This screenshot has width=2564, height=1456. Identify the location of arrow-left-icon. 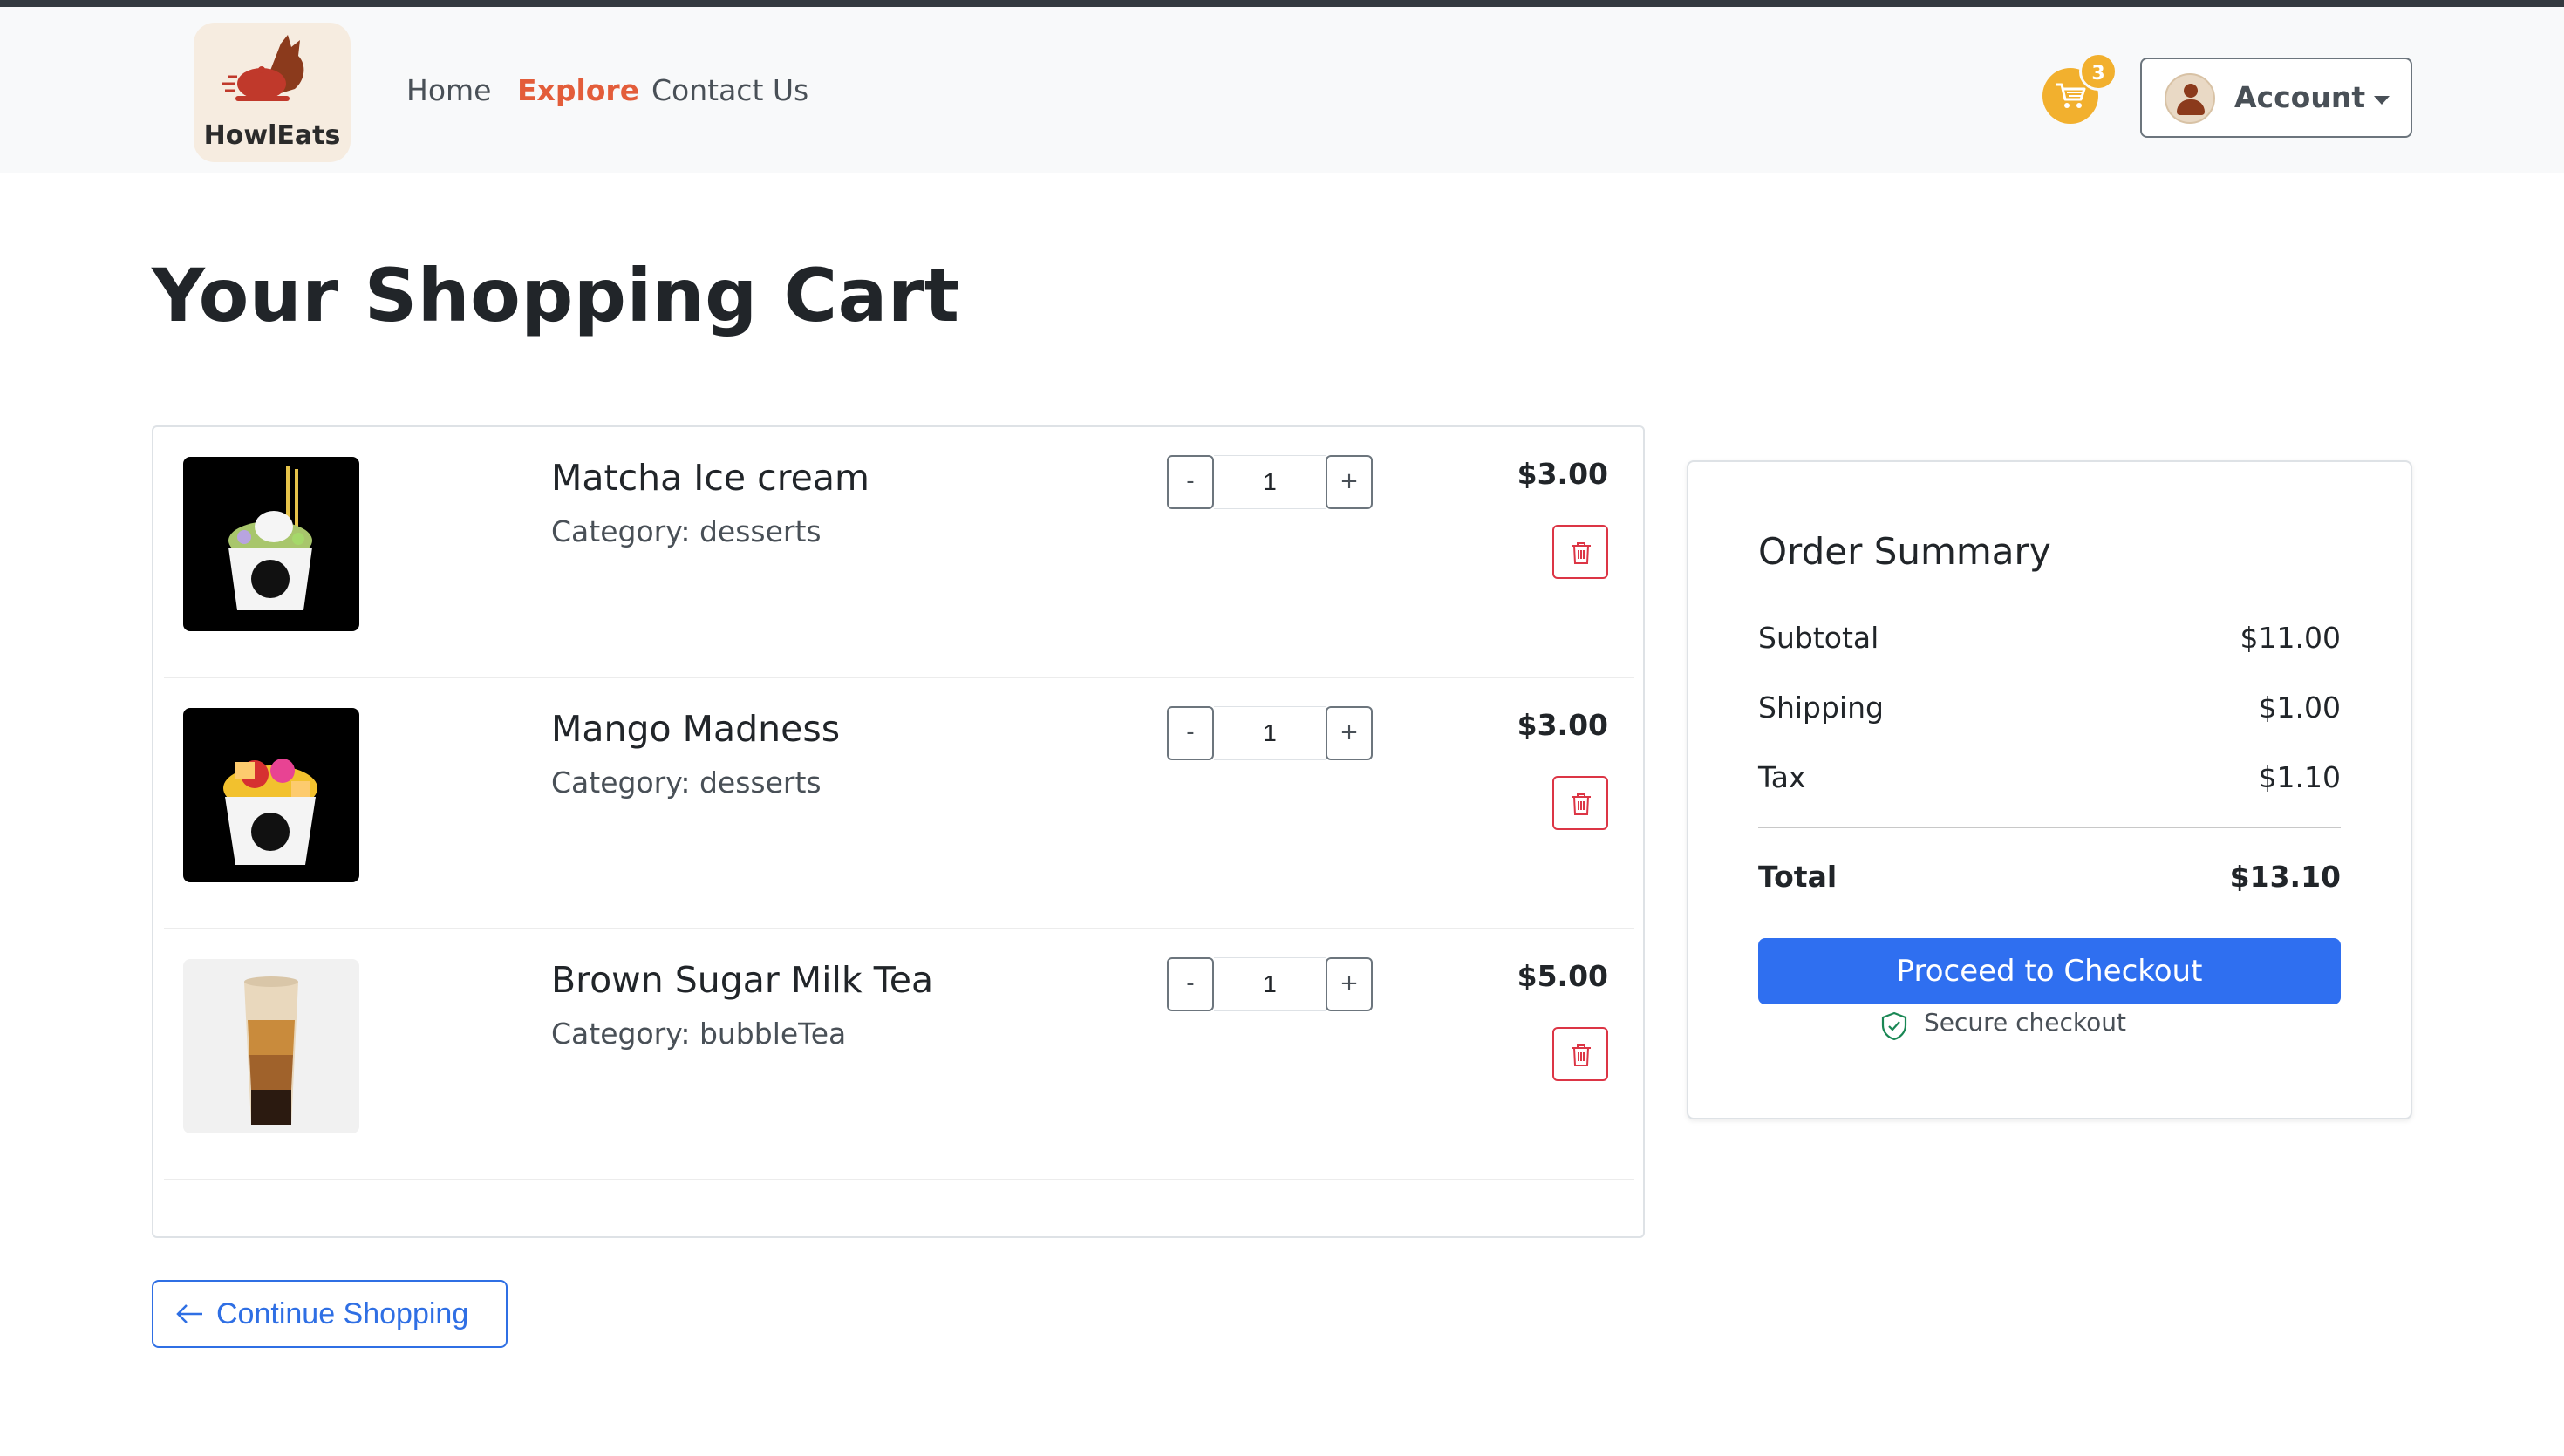
(189, 1313).